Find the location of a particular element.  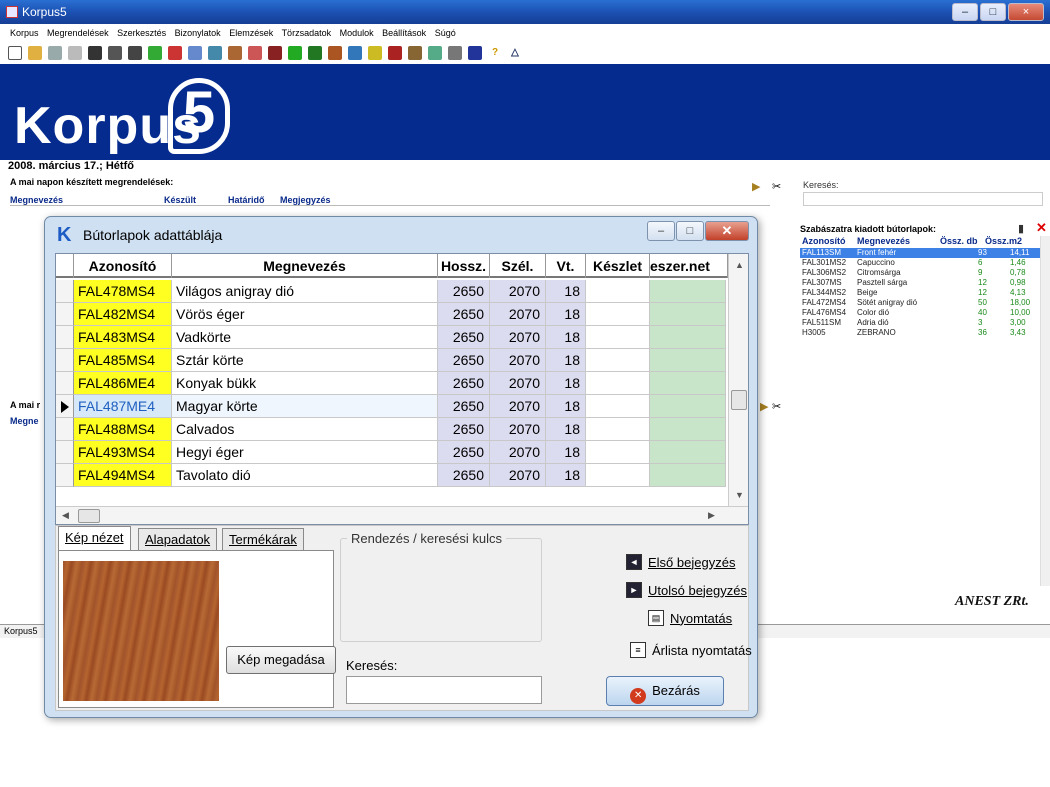

cell-id: FAL493MS4 is located at coordinates (123, 452).